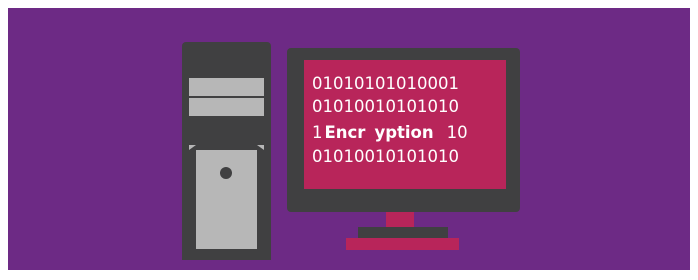 The height and width of the screenshot is (280, 698). Describe the element at coordinates (192, 147) in the screenshot. I see `bay-corner-left` at that location.